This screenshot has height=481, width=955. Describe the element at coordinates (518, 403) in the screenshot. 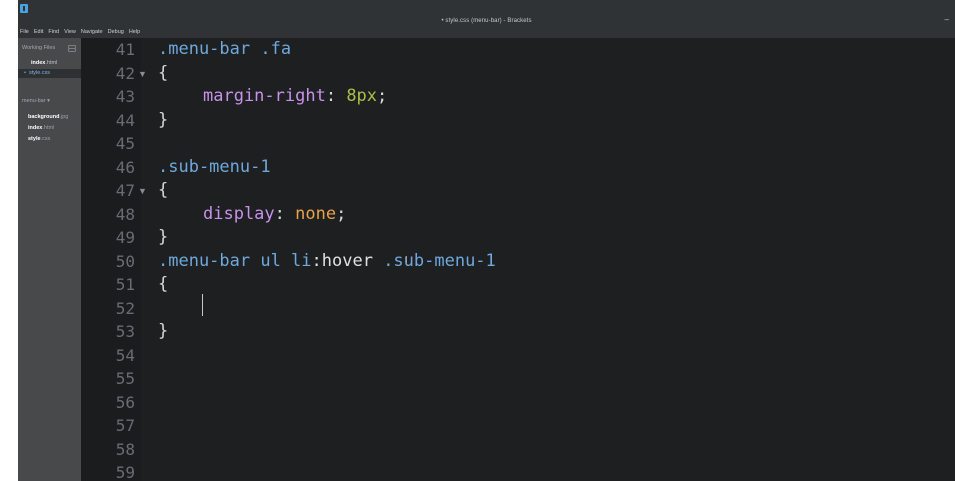

I see `code-line-56: 56` at that location.